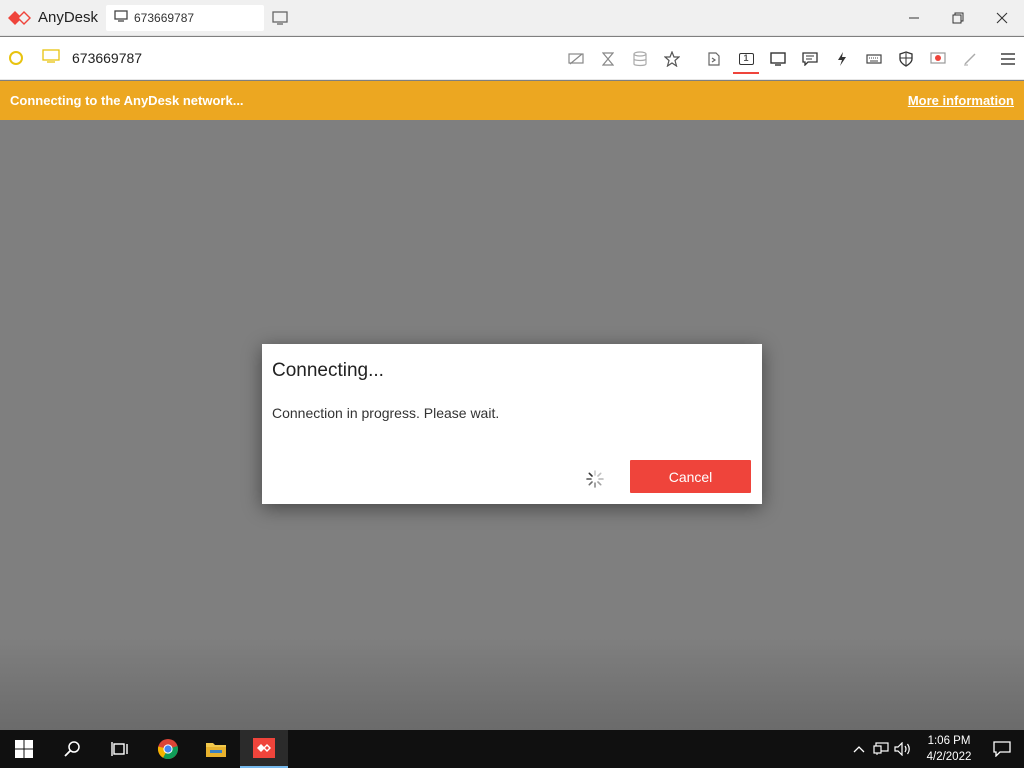 The image size is (1024, 768). I want to click on actions-icon, so click(842, 58).